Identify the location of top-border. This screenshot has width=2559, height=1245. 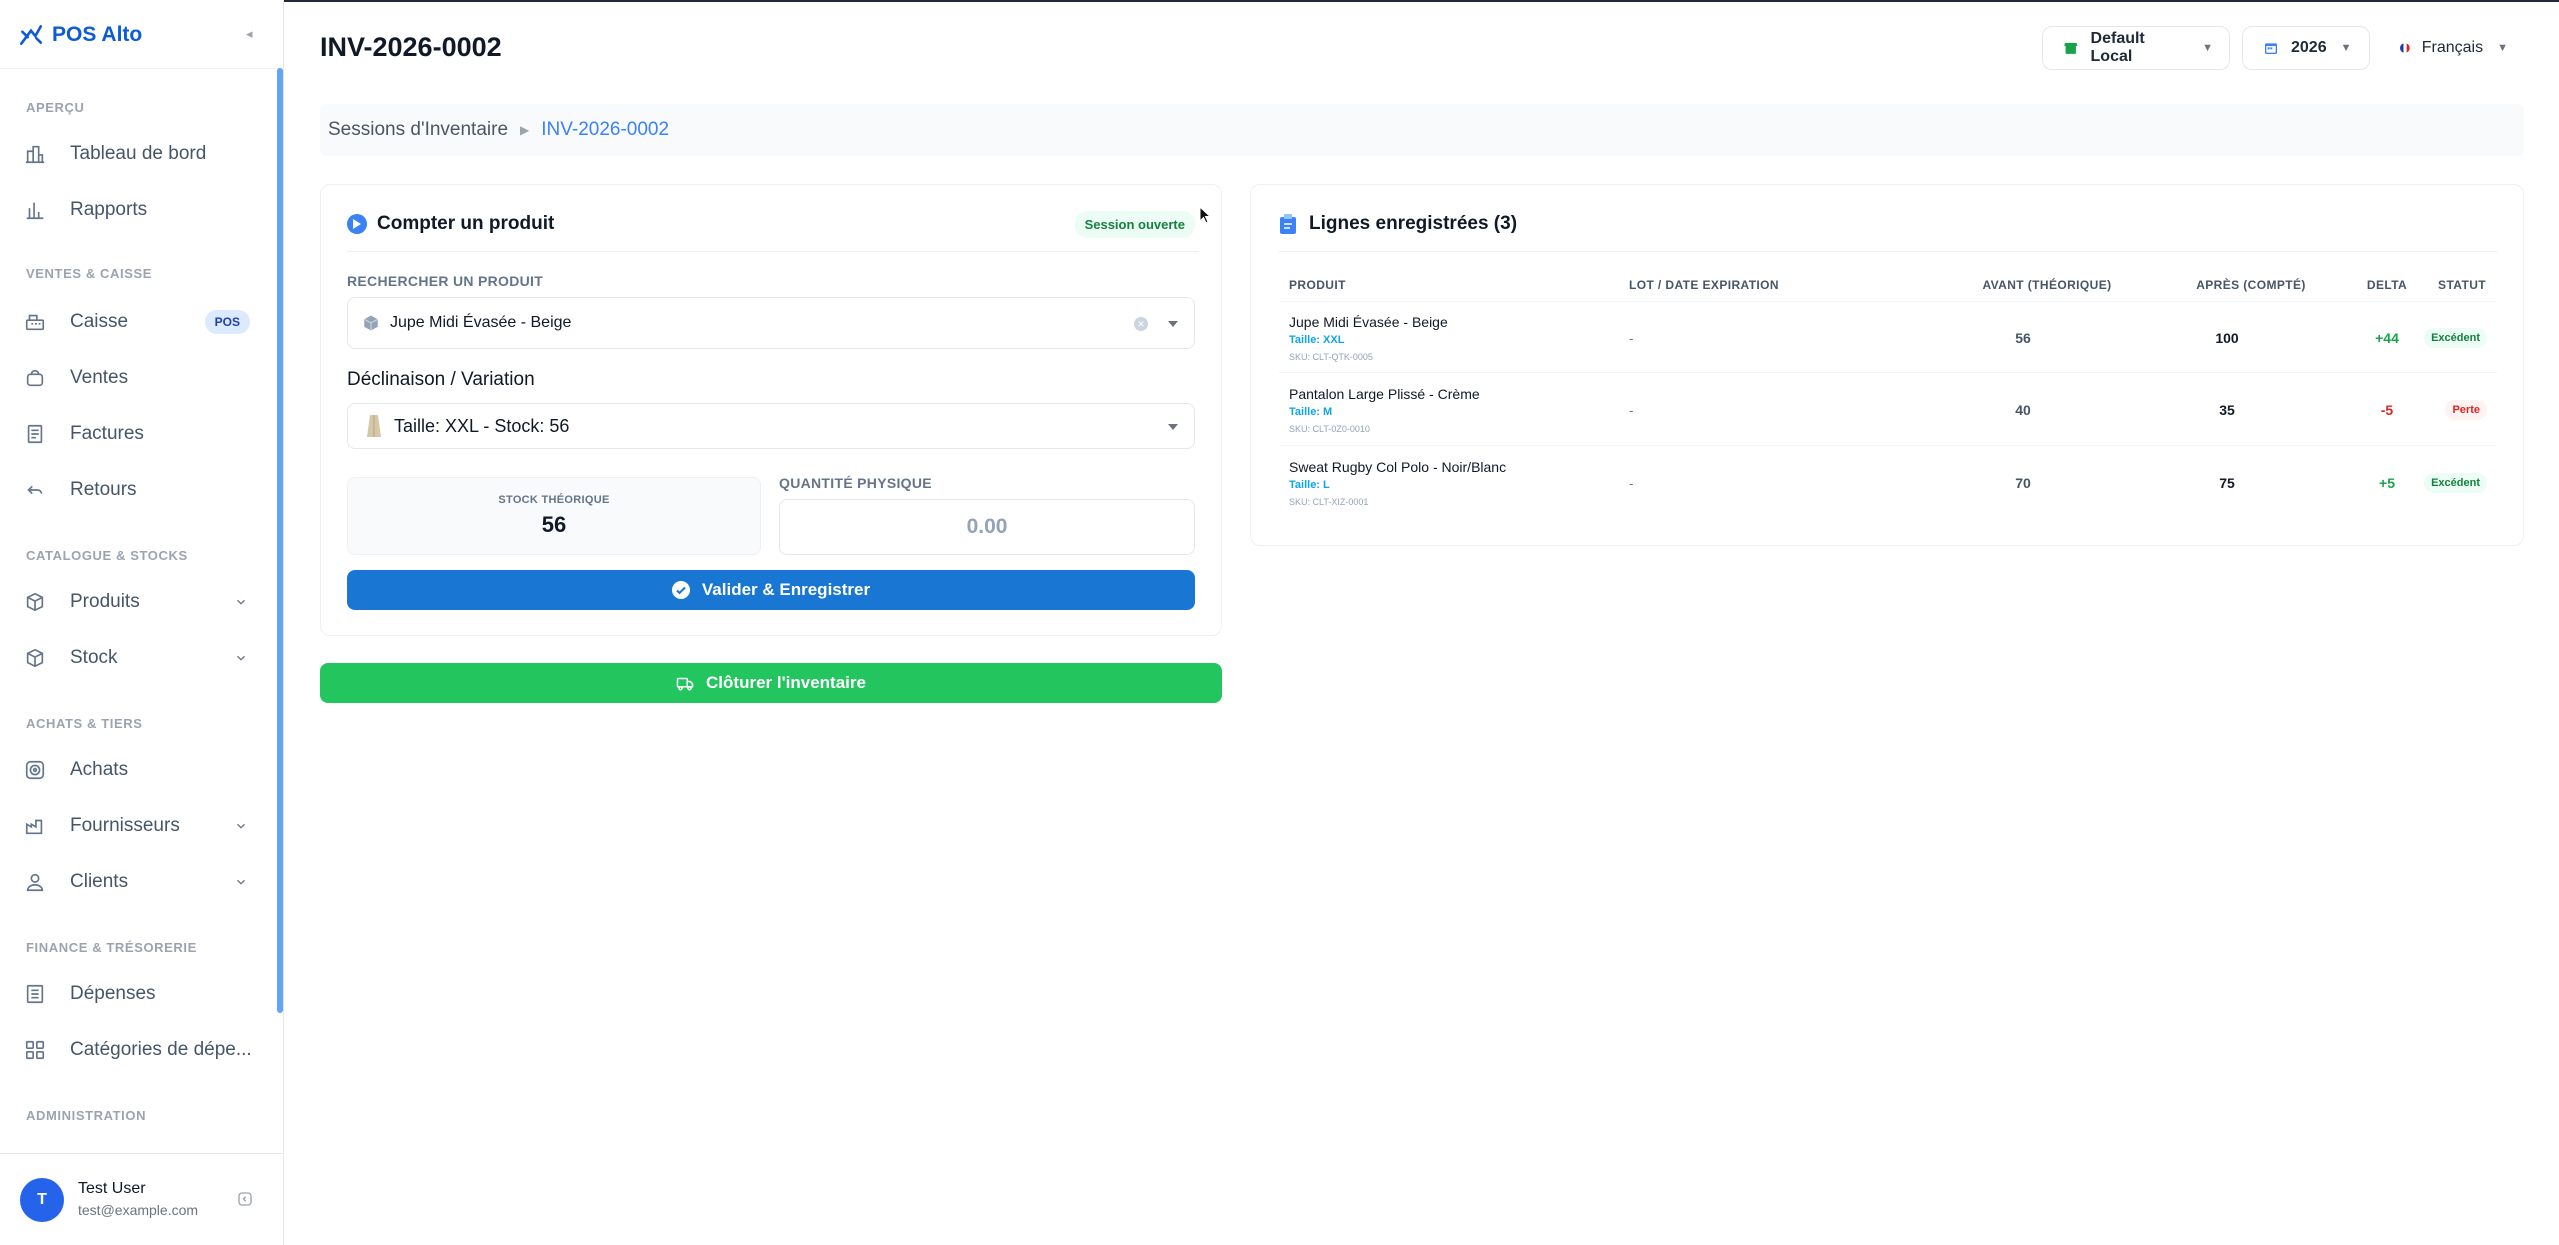
(1421, 1).